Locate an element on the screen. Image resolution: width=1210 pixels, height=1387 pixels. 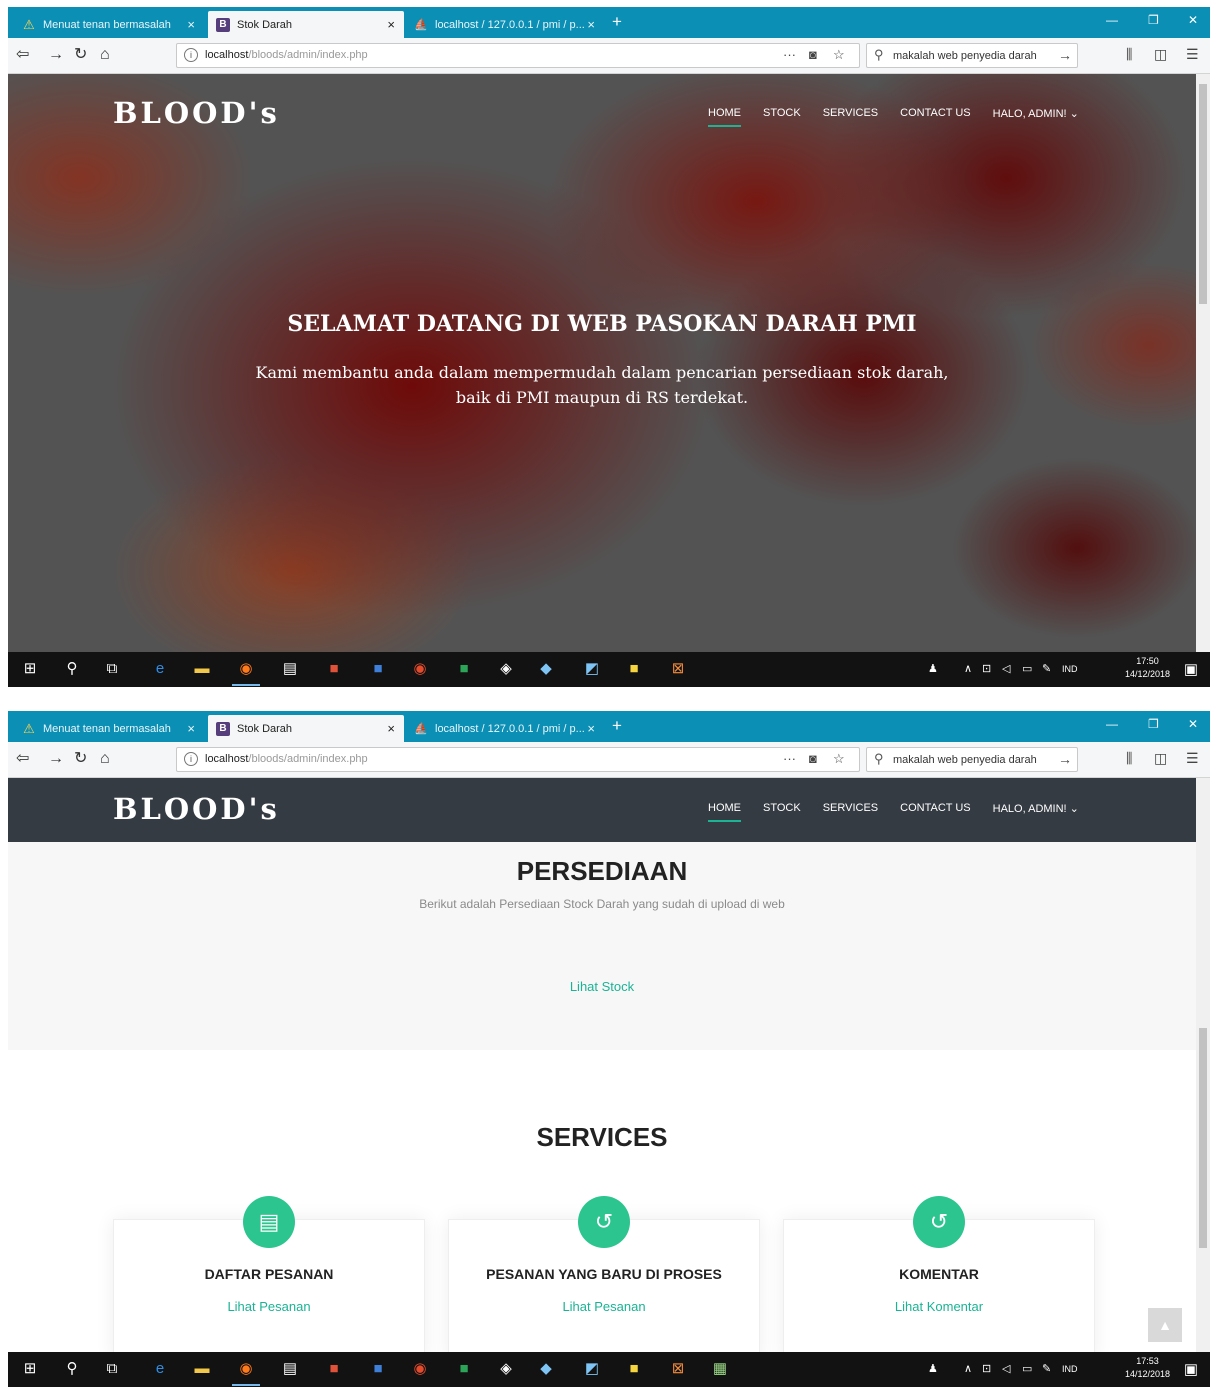
nav-admin-dropdown: HALO, ADMIN! ⌄ is located at coordinates (1036, 808).